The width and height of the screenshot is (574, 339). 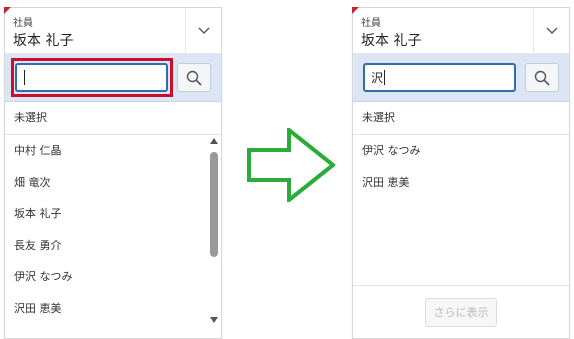 I want to click on show-more-button: さらに表示, so click(x=461, y=312).